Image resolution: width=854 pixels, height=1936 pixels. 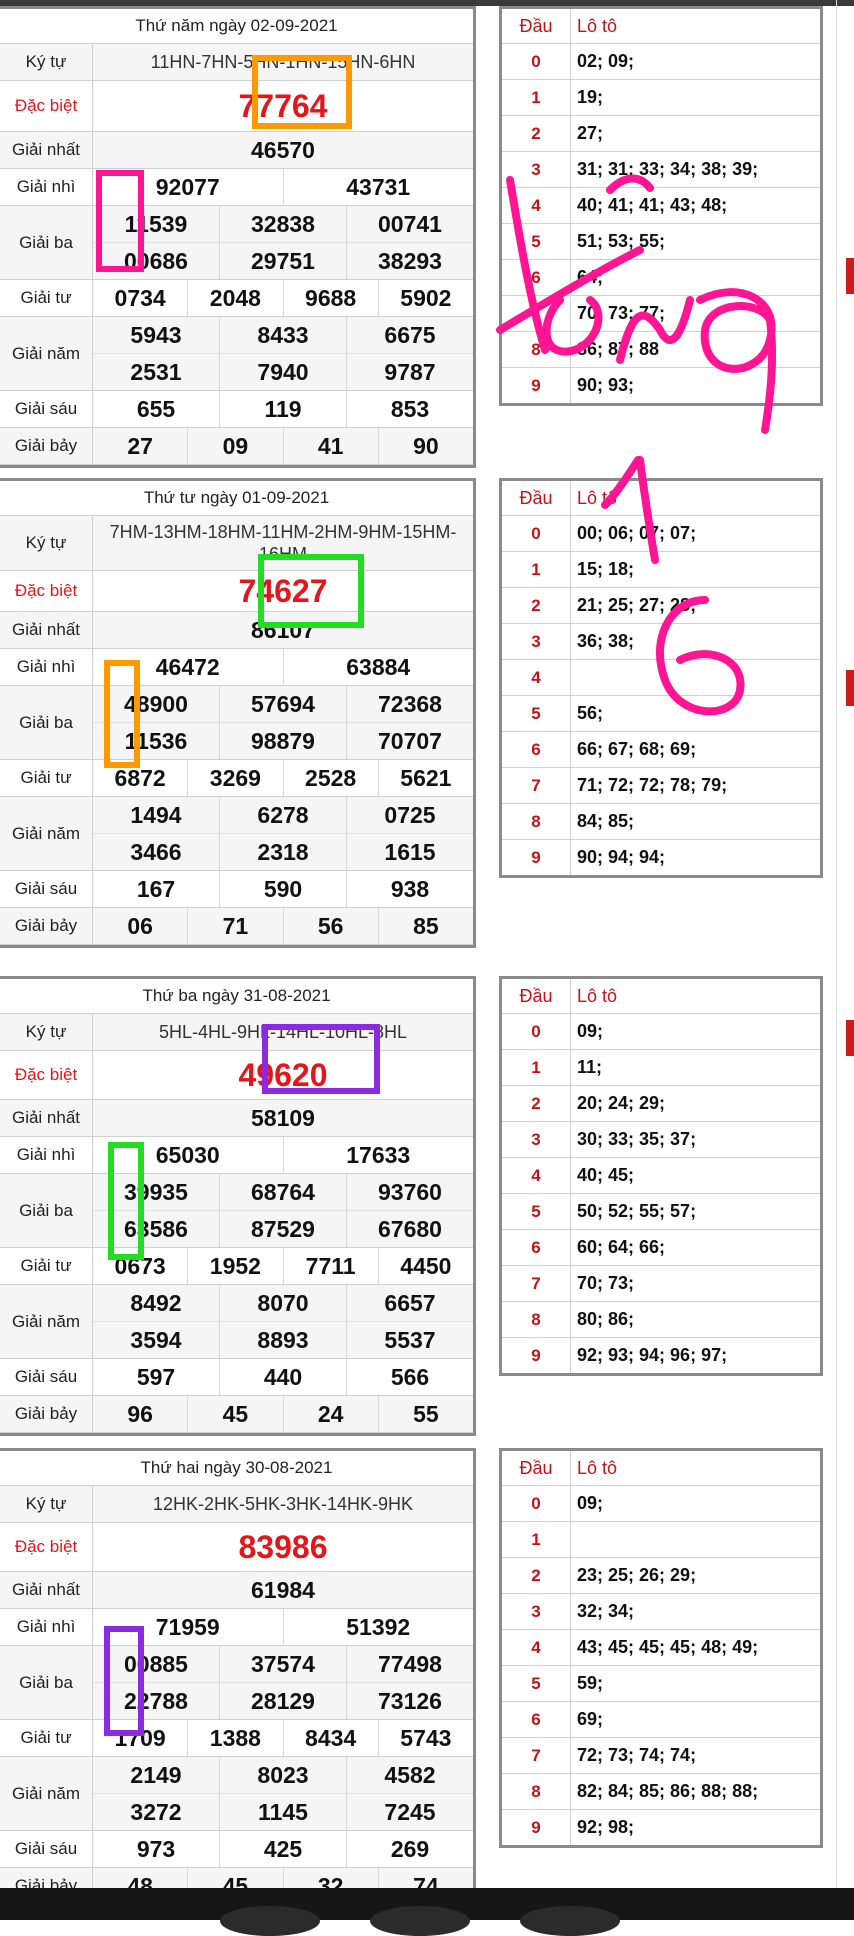 I want to click on fifth-prize: 5537, so click(x=410, y=1339).